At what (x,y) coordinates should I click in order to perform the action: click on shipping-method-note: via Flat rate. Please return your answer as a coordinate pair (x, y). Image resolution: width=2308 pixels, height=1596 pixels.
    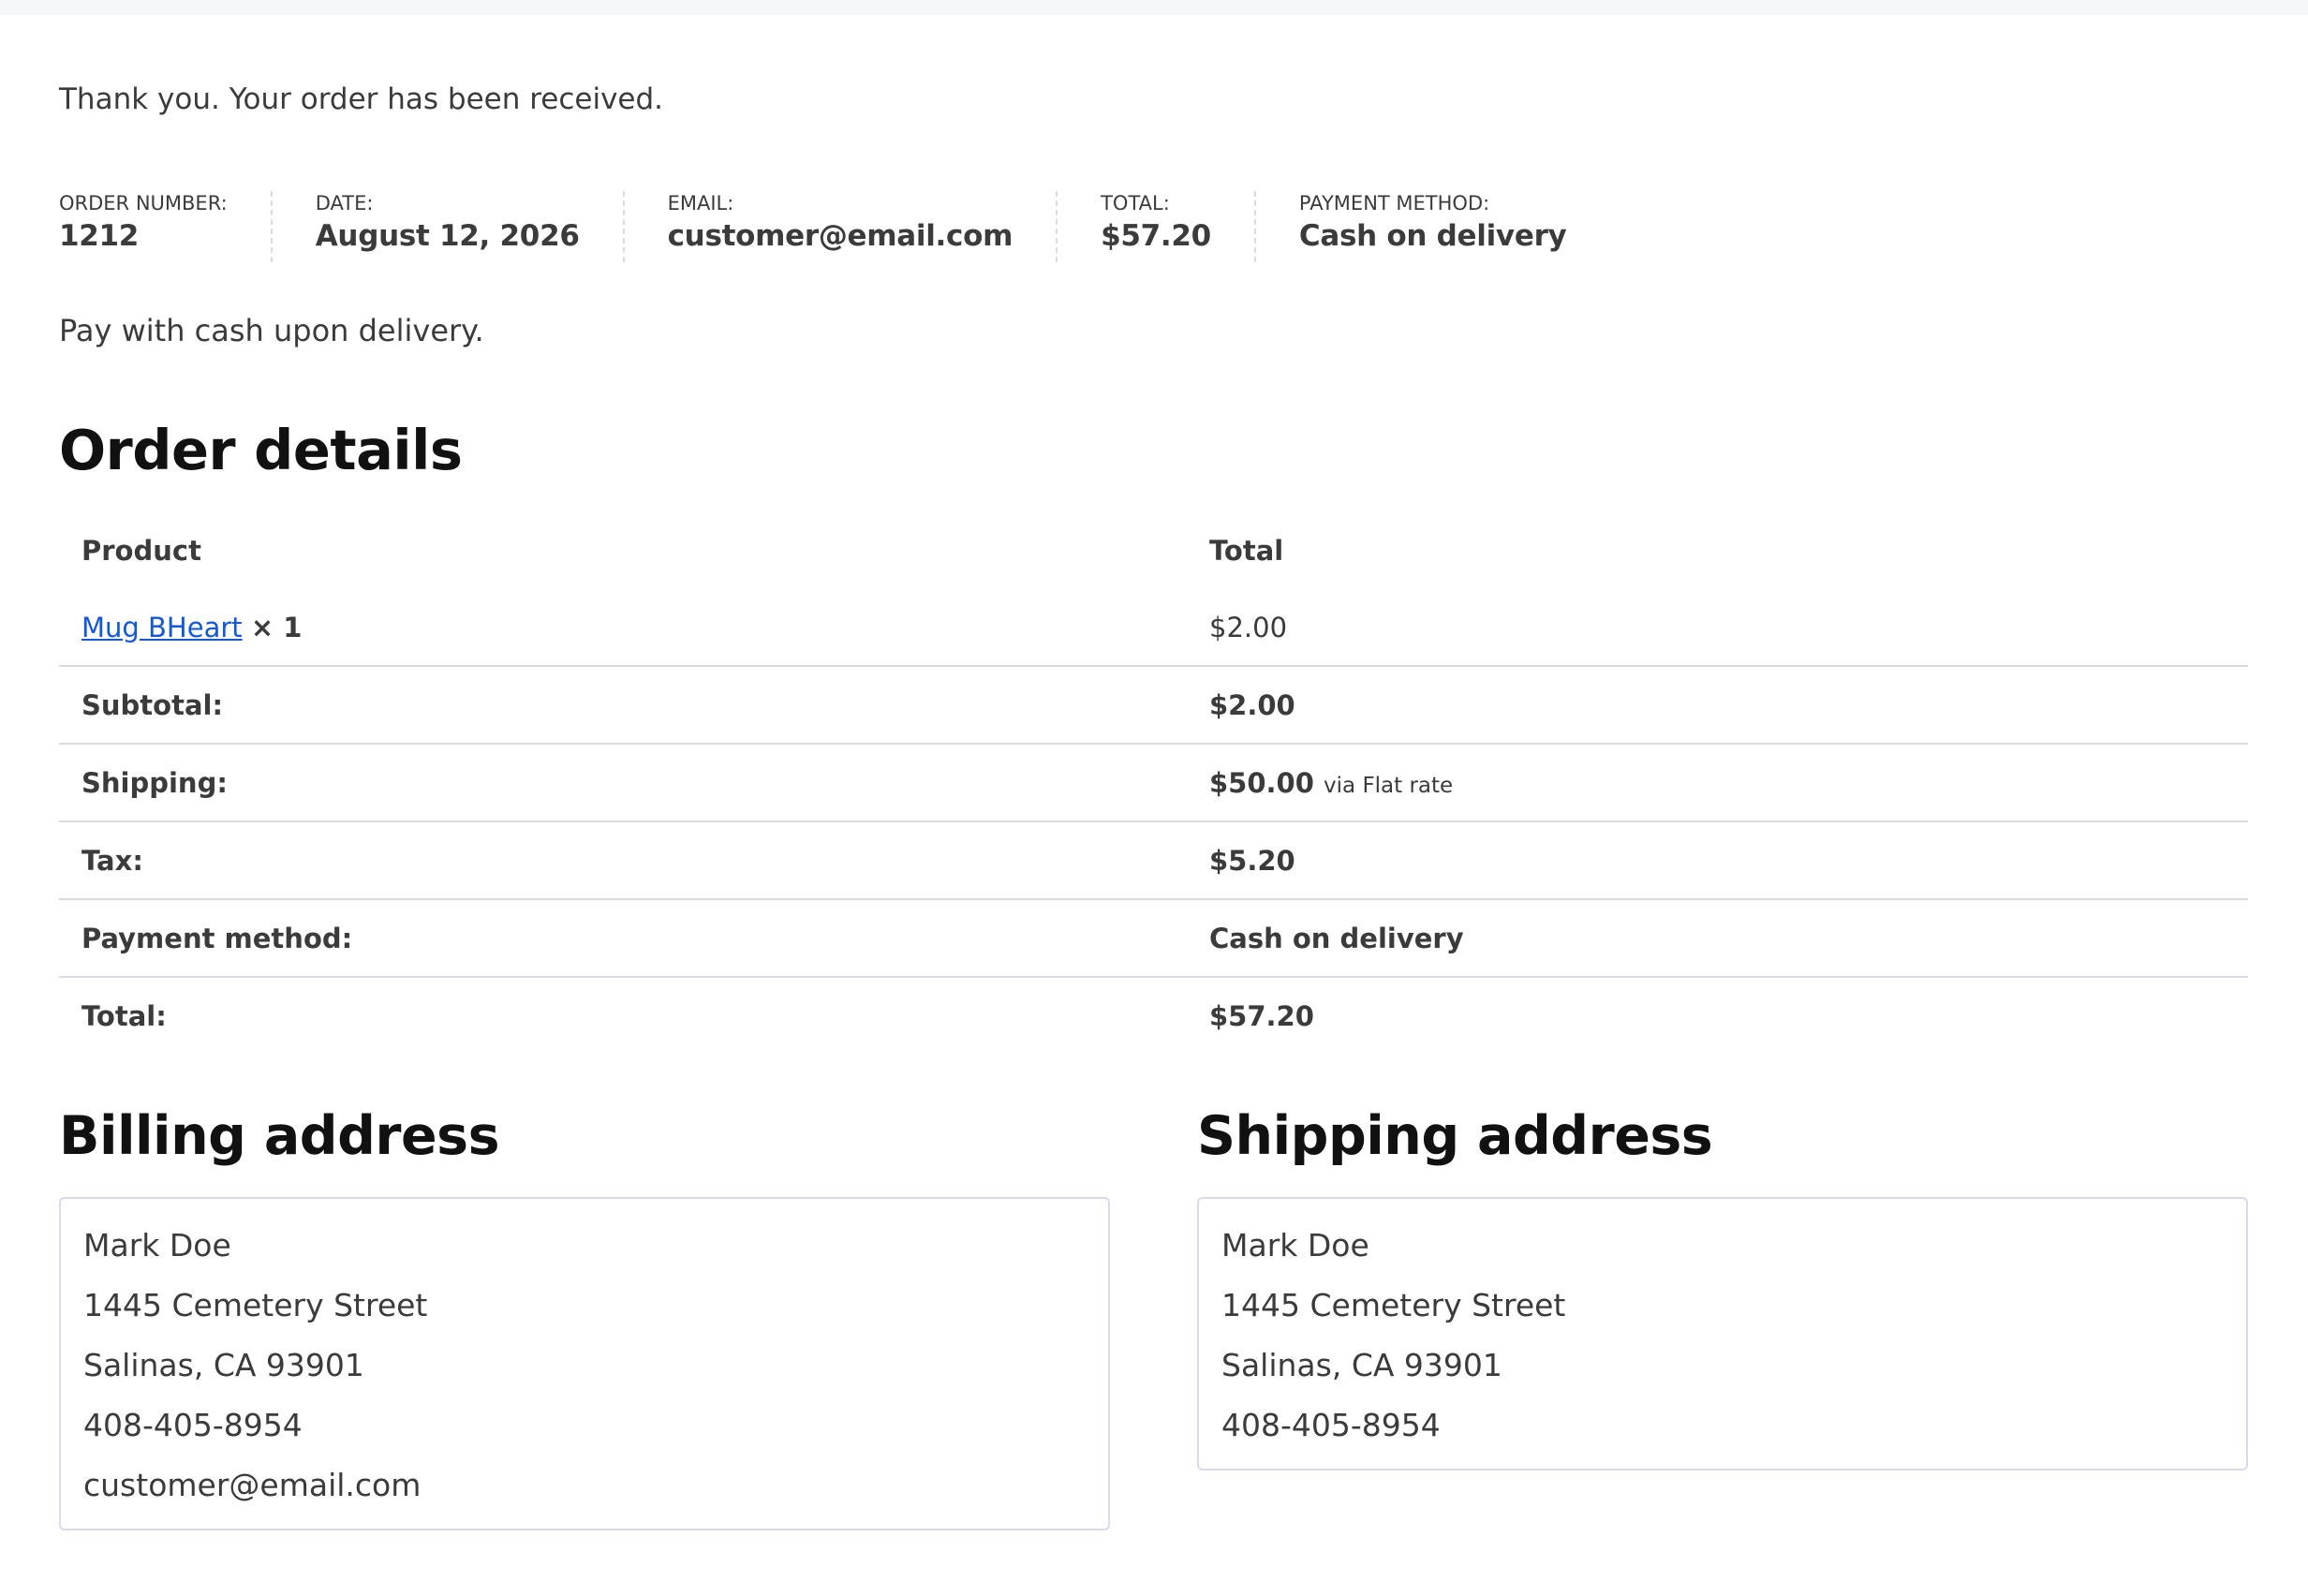
    Looking at the image, I should click on (1389, 785).